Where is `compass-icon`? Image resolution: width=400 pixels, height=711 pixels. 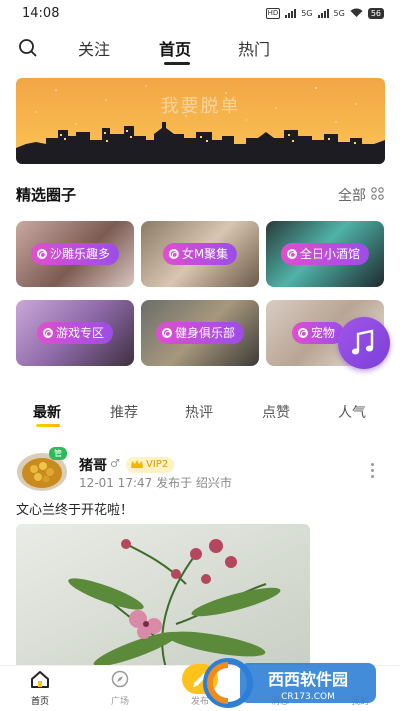 compass-icon is located at coordinates (120, 679).